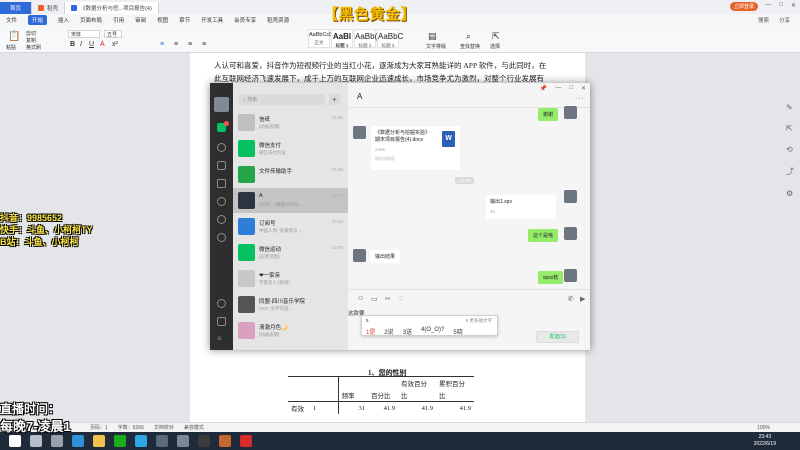 Image resolution: width=800 pixels, height=450 pixels. What do you see at coordinates (551, 277) in the screenshot?
I see `message-bubble-self: spss软` at bounding box center [551, 277].